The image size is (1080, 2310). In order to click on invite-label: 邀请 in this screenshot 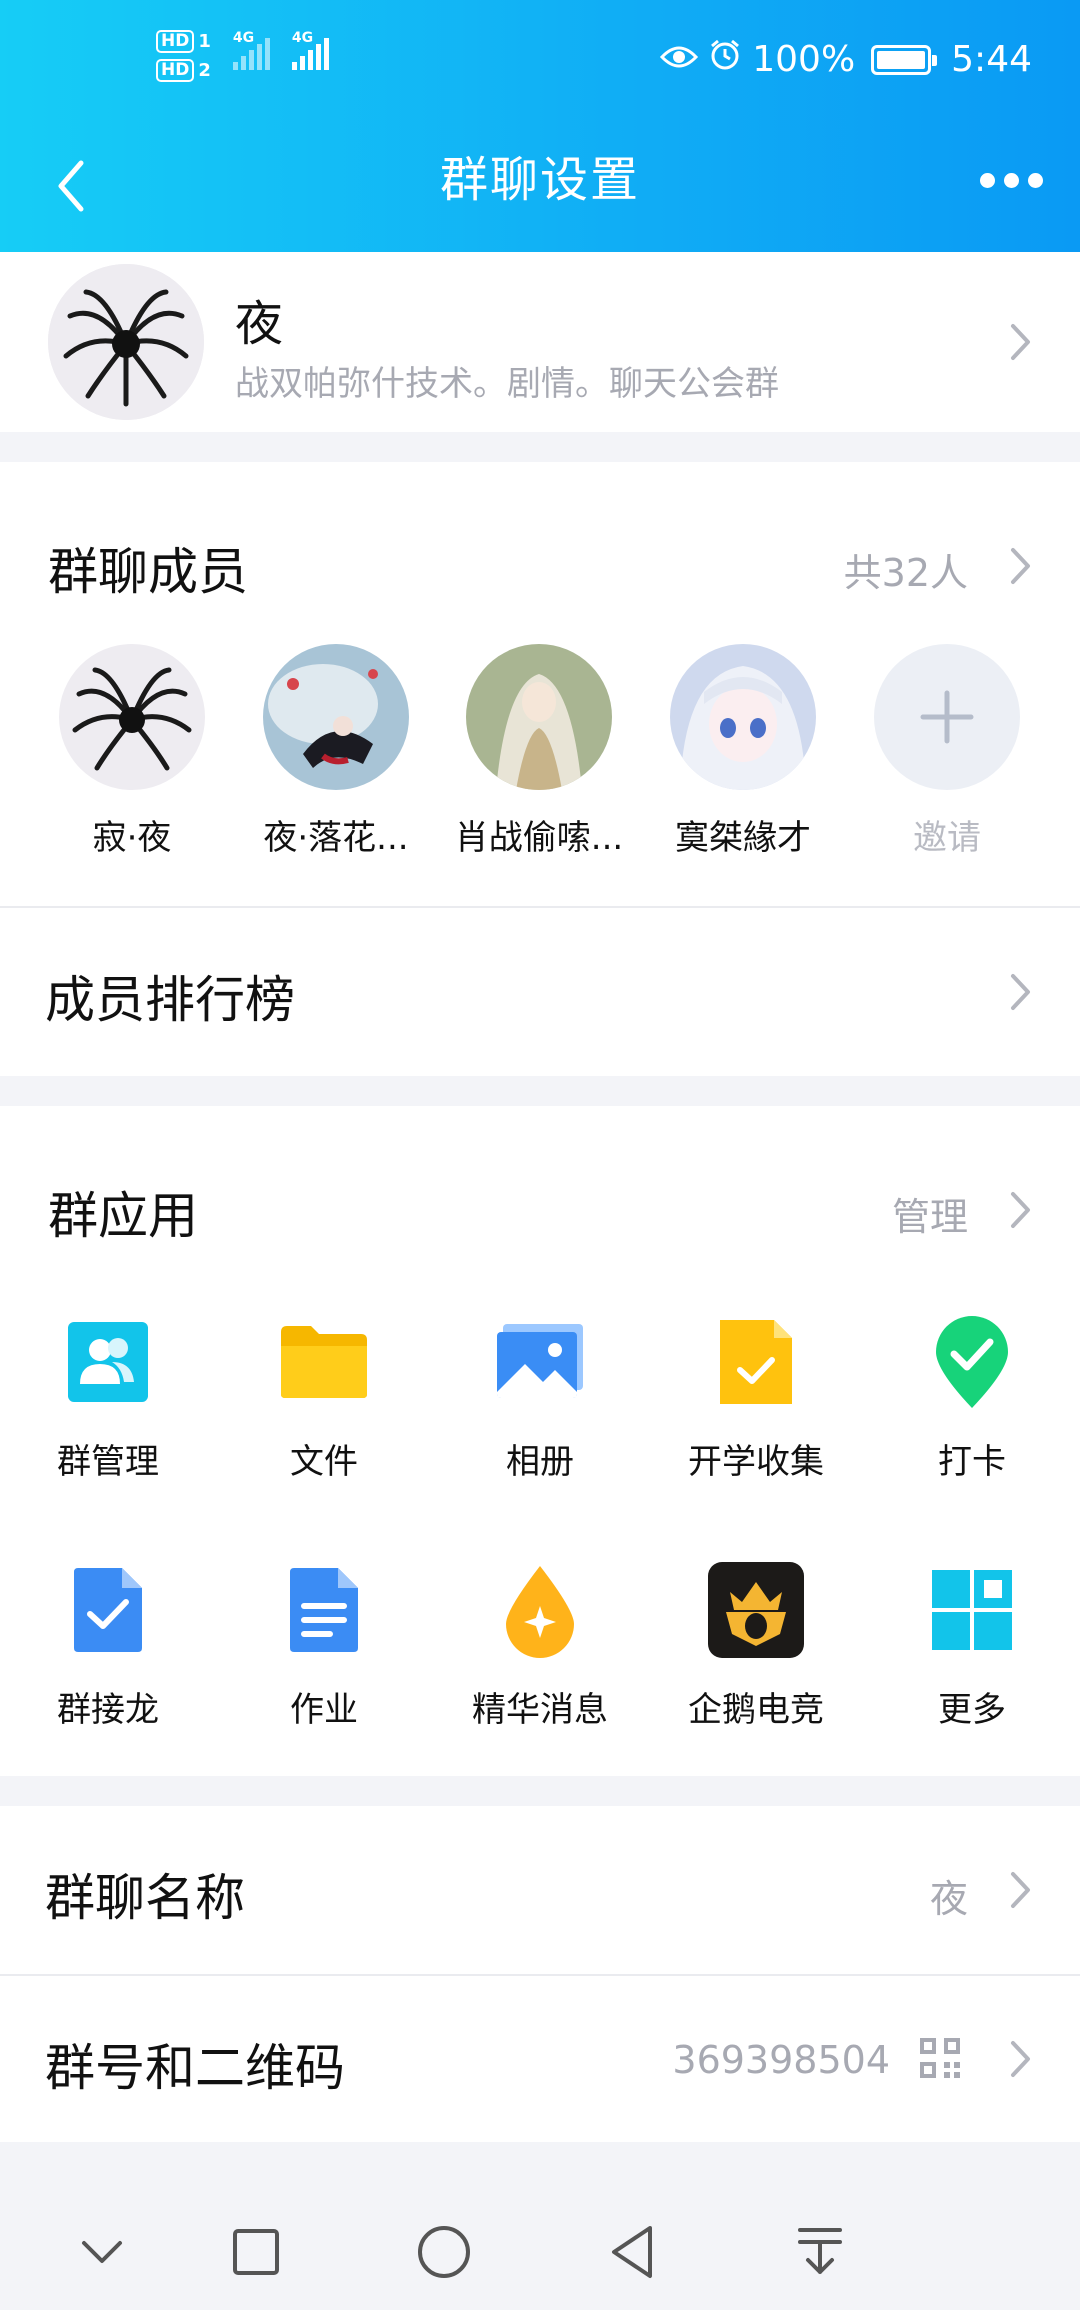, I will do `click(947, 838)`.